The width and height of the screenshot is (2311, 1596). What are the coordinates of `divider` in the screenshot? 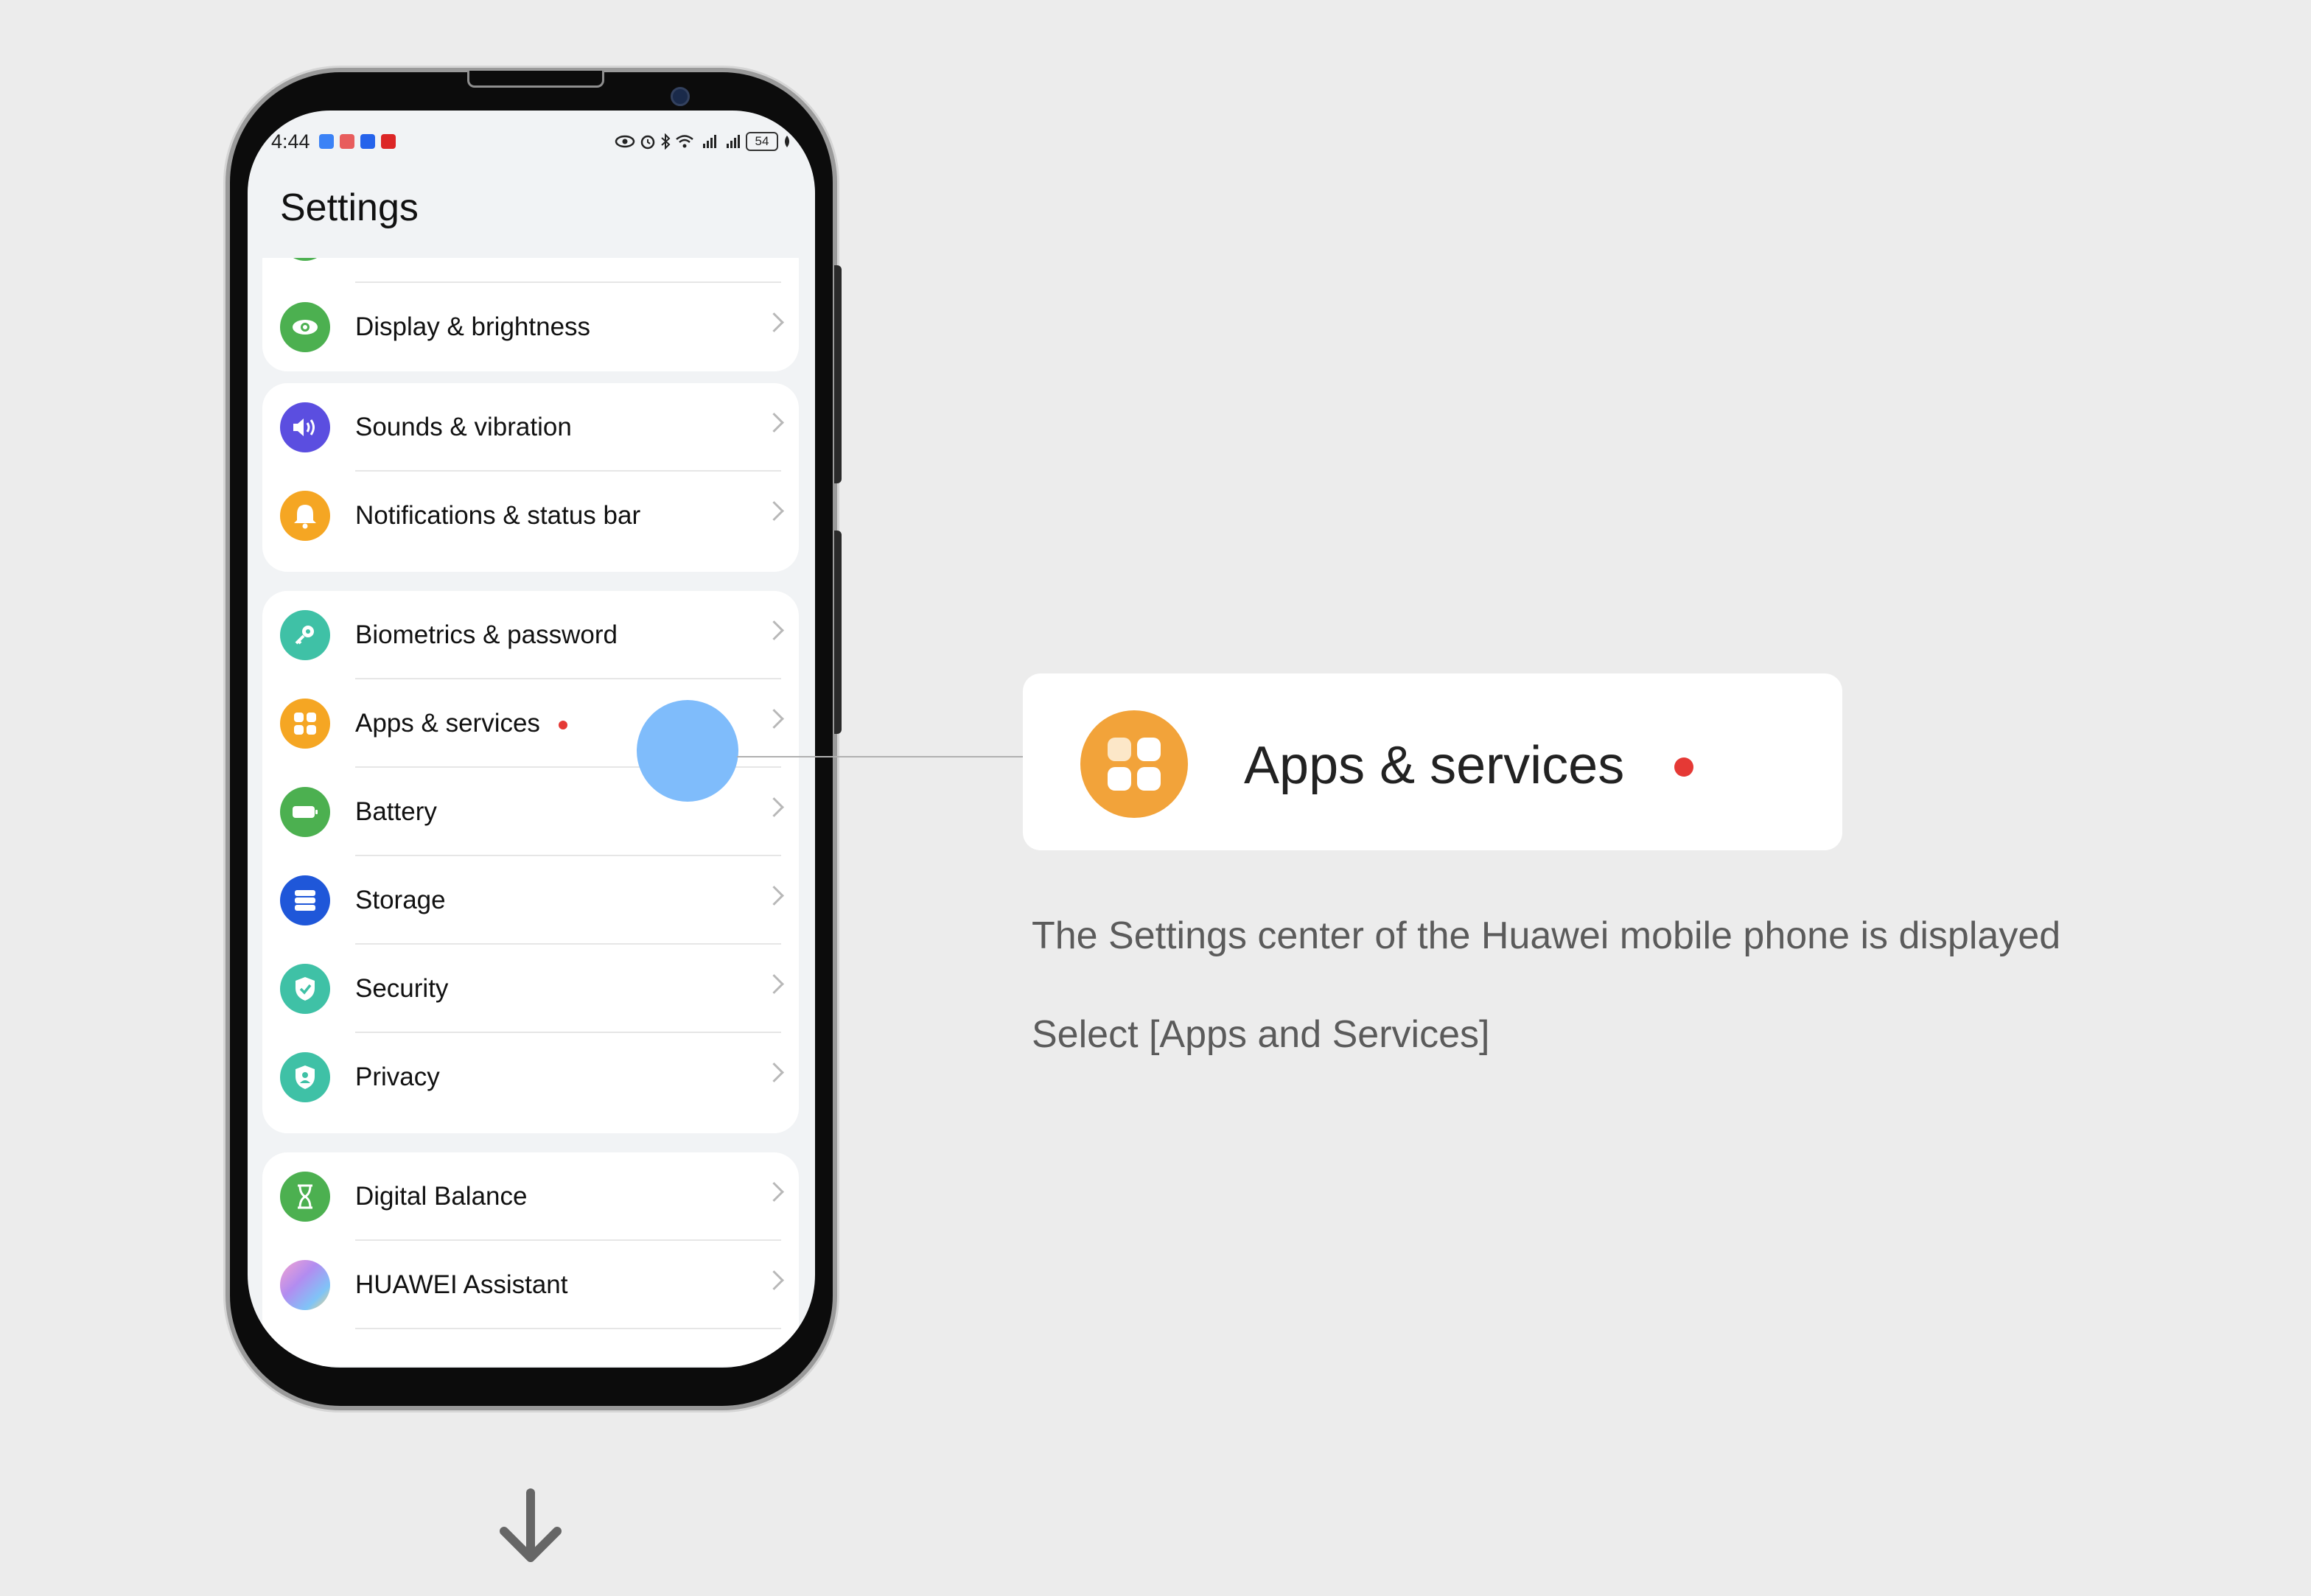 It's located at (568, 1328).